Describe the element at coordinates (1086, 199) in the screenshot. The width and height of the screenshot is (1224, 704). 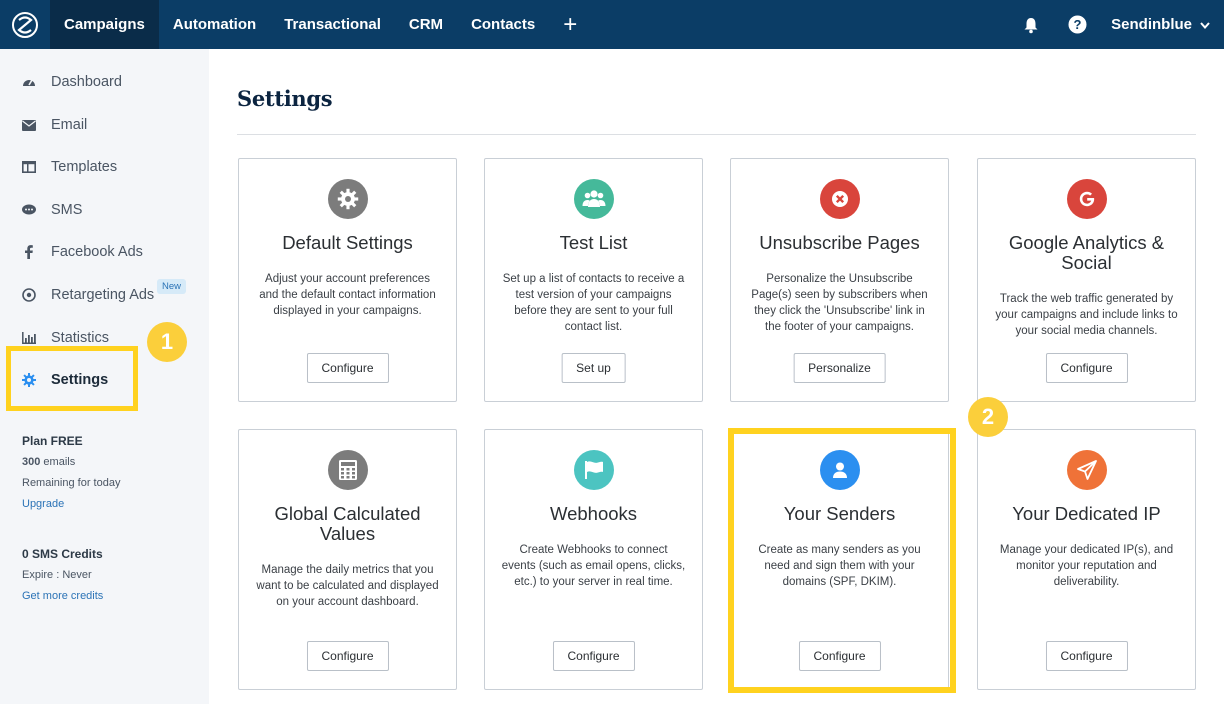
I see `google-icon` at that location.